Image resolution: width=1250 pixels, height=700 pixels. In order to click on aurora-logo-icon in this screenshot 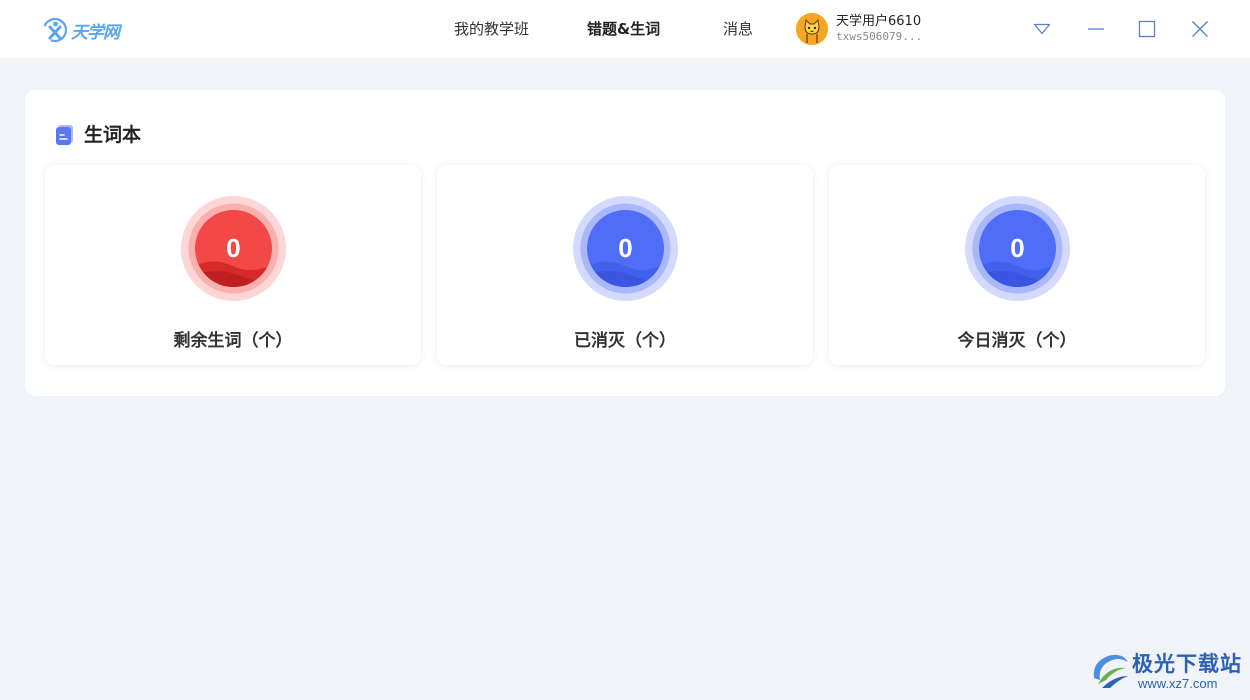, I will do `click(1110, 671)`.